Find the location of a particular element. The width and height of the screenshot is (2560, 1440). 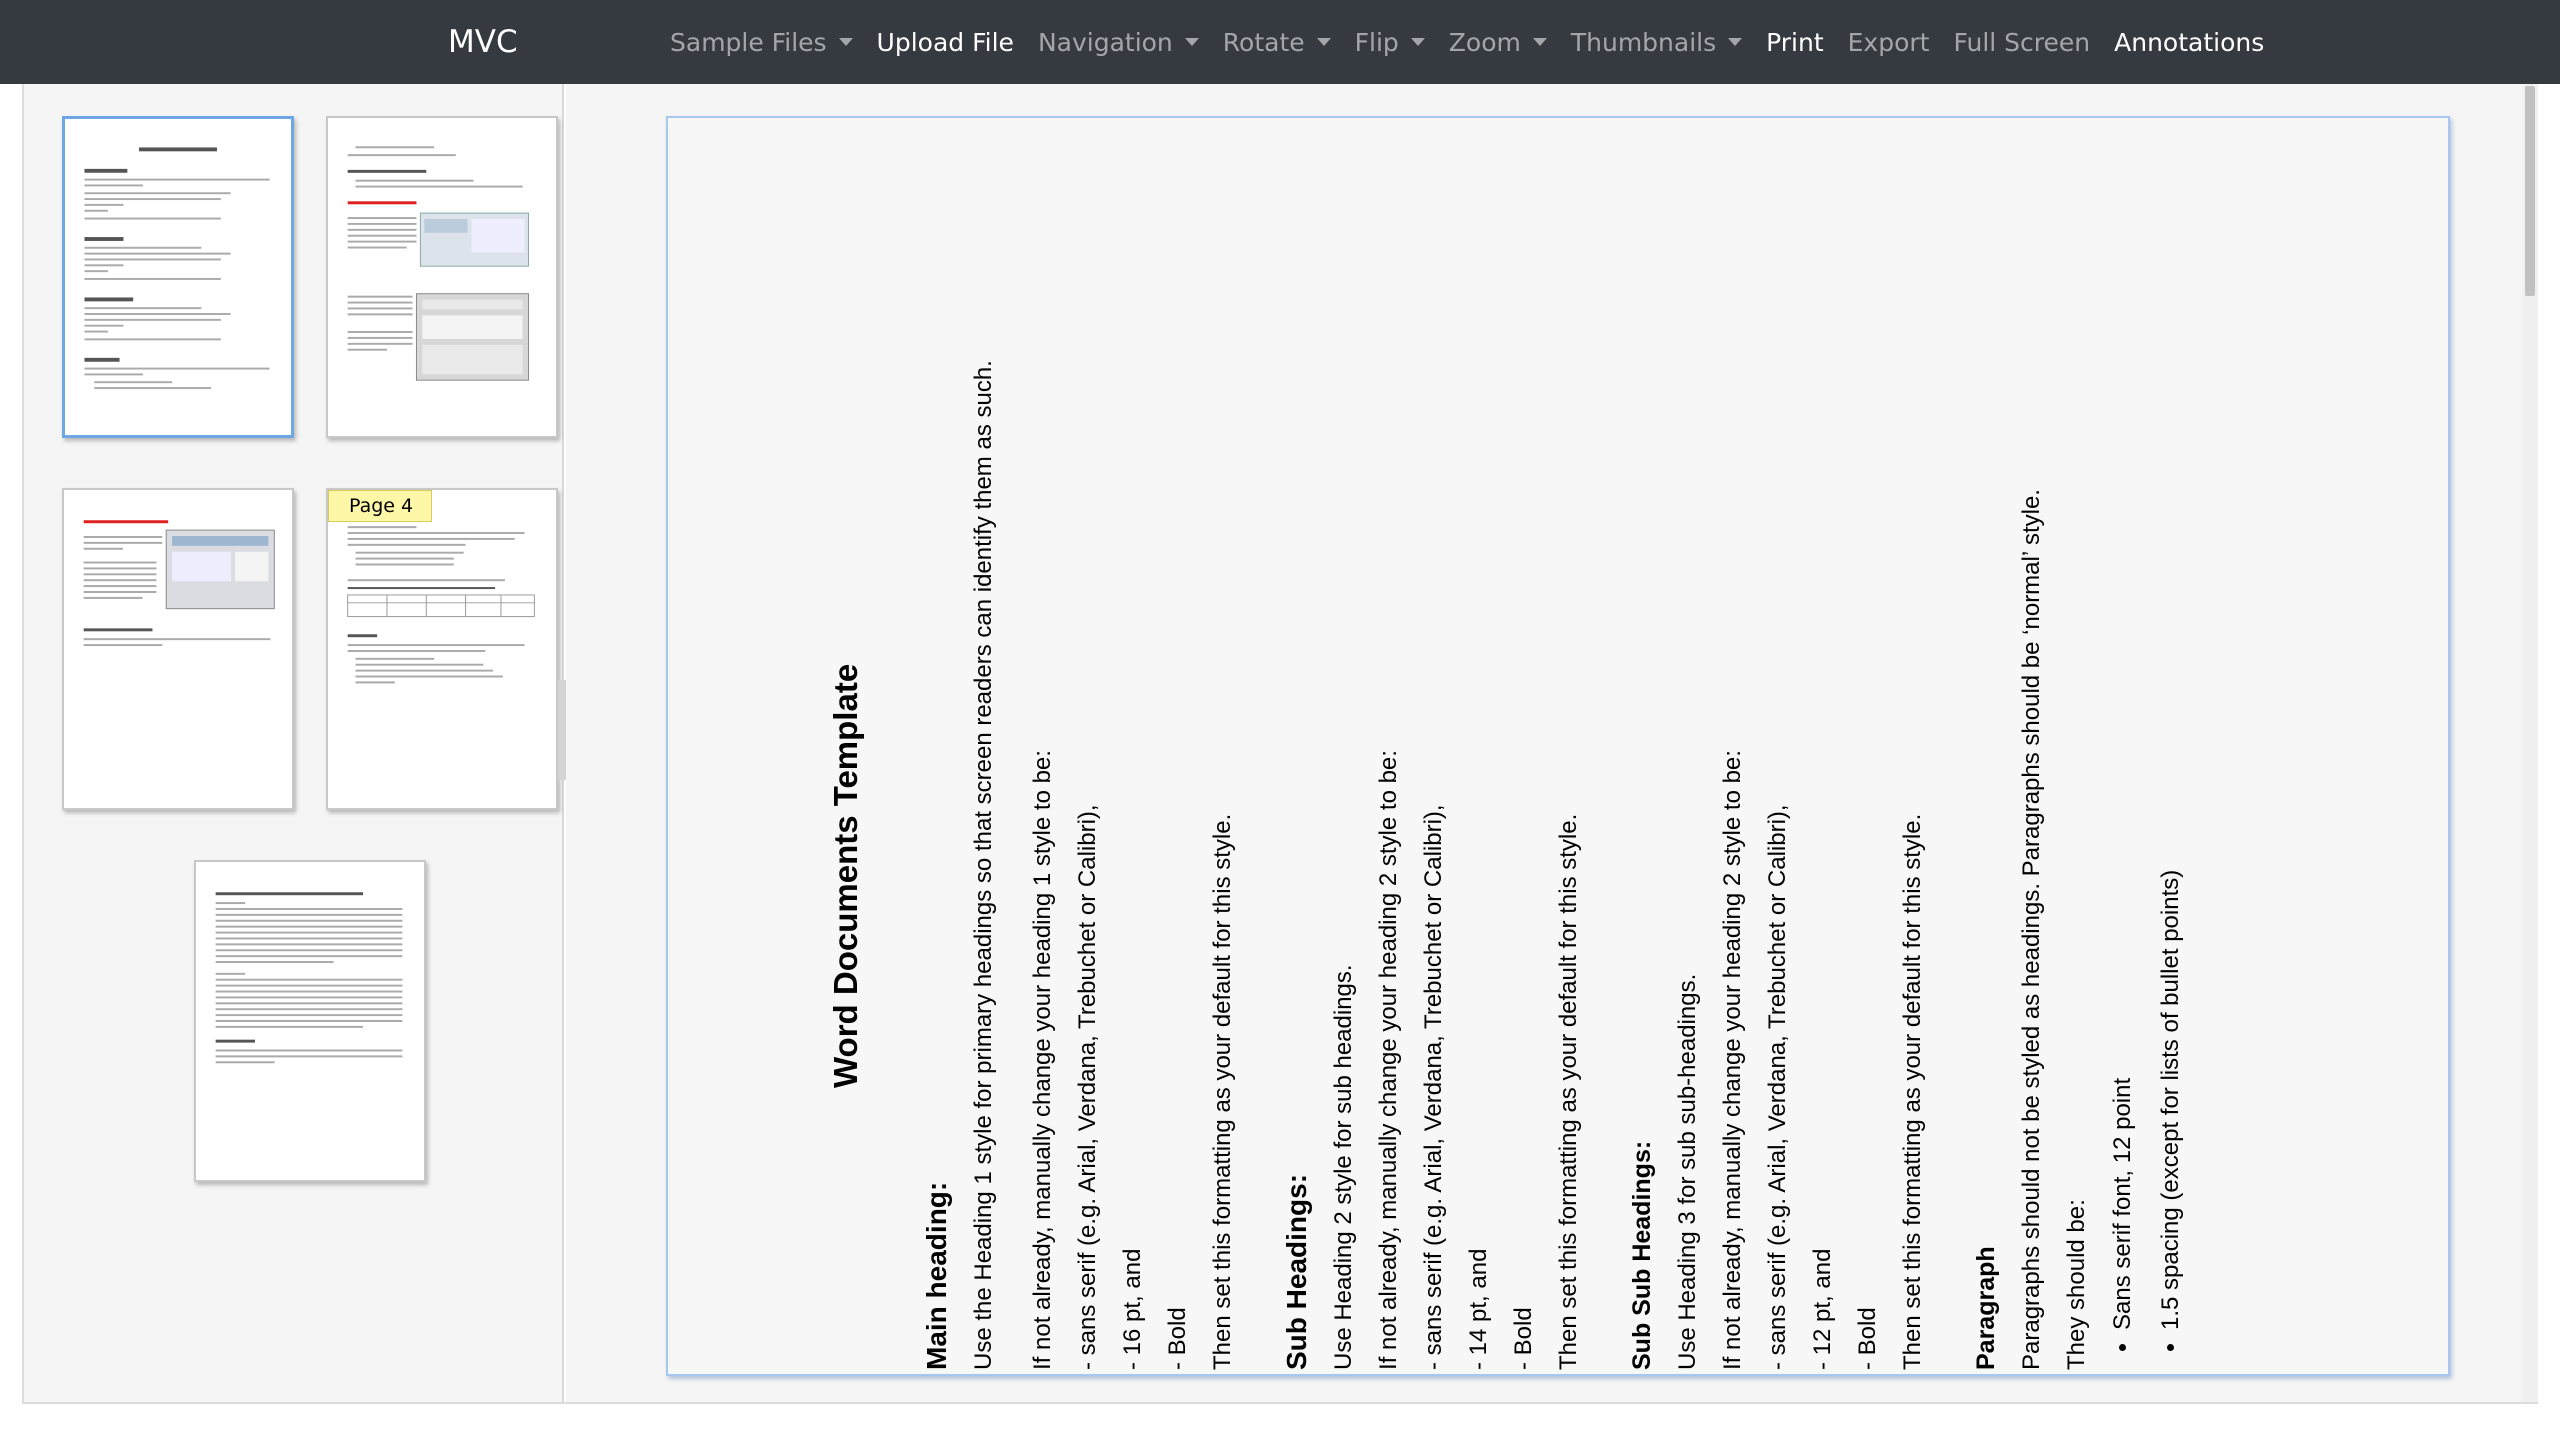

nav-zoom-label: Zoom is located at coordinates (1484, 42).